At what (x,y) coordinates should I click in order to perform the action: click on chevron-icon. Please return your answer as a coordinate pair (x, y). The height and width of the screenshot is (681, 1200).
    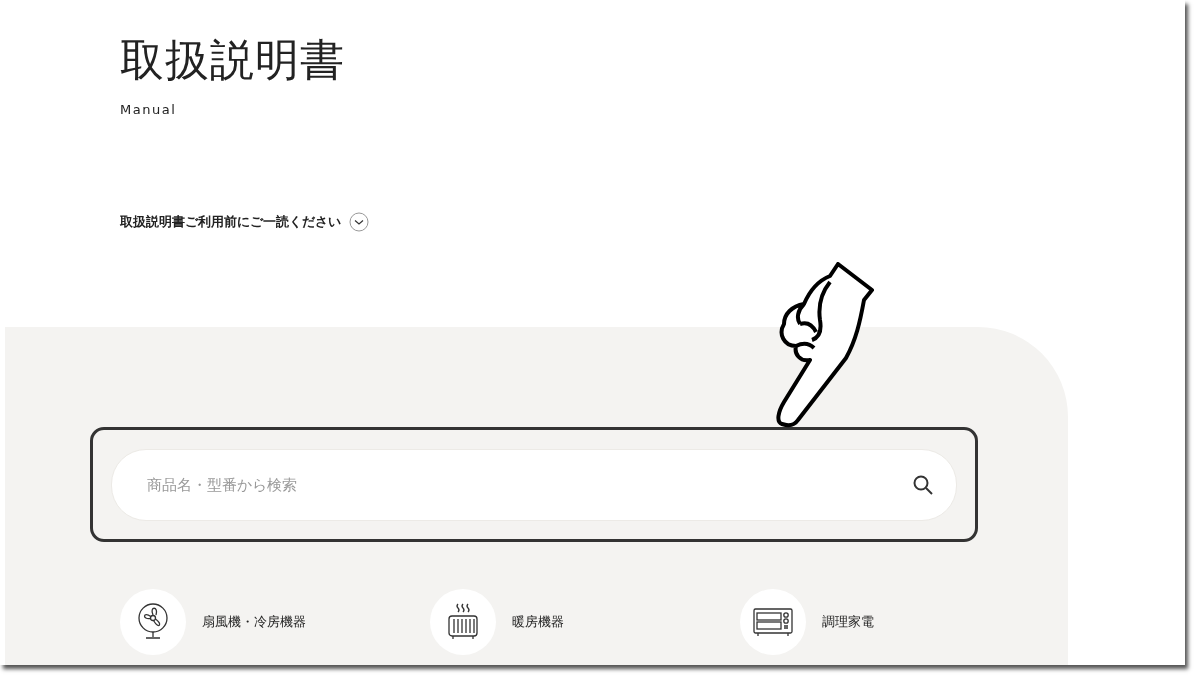
    Looking at the image, I should click on (359, 222).